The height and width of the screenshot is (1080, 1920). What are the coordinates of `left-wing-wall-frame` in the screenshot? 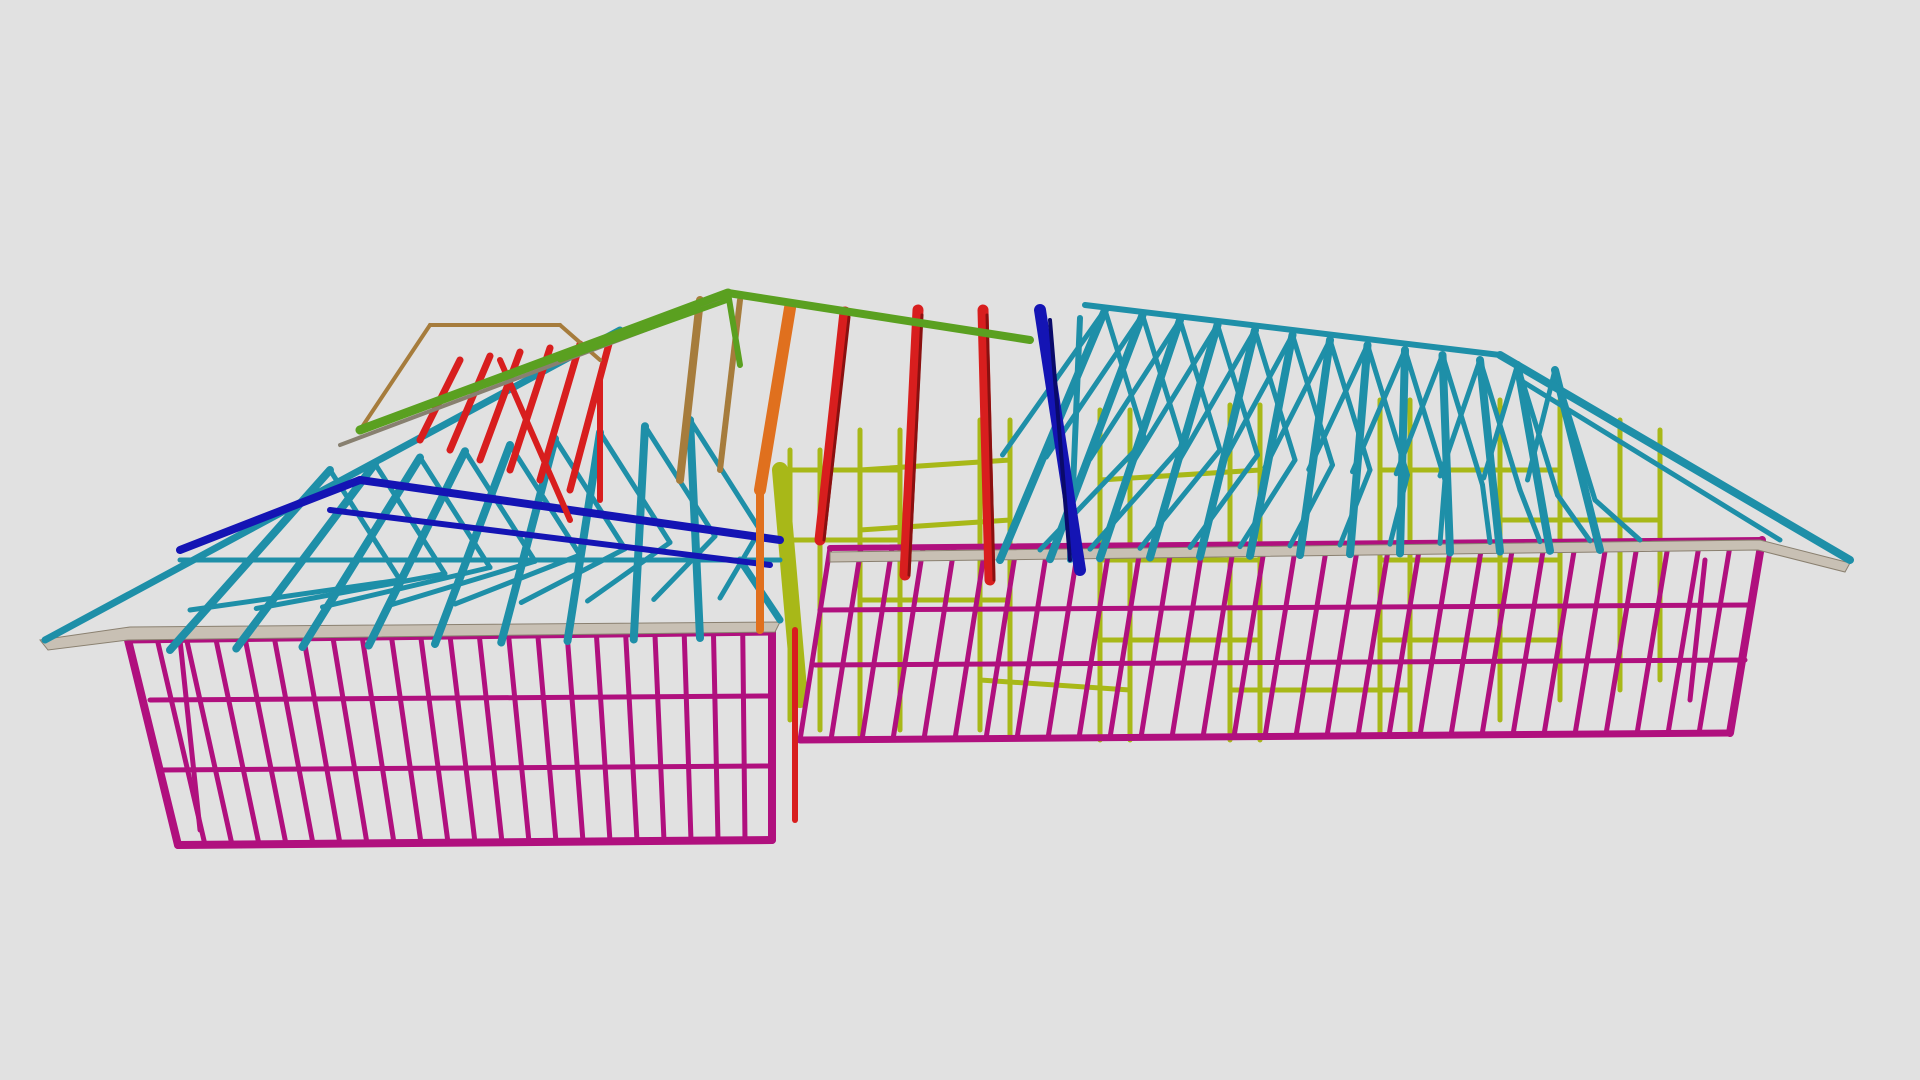 It's located at (461, 738).